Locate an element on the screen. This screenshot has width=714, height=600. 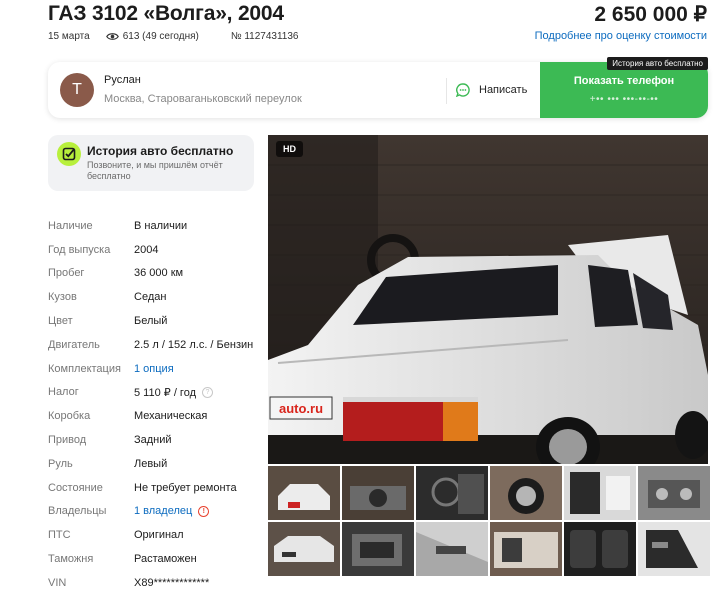
avatar: Т is located at coordinates (77, 90).